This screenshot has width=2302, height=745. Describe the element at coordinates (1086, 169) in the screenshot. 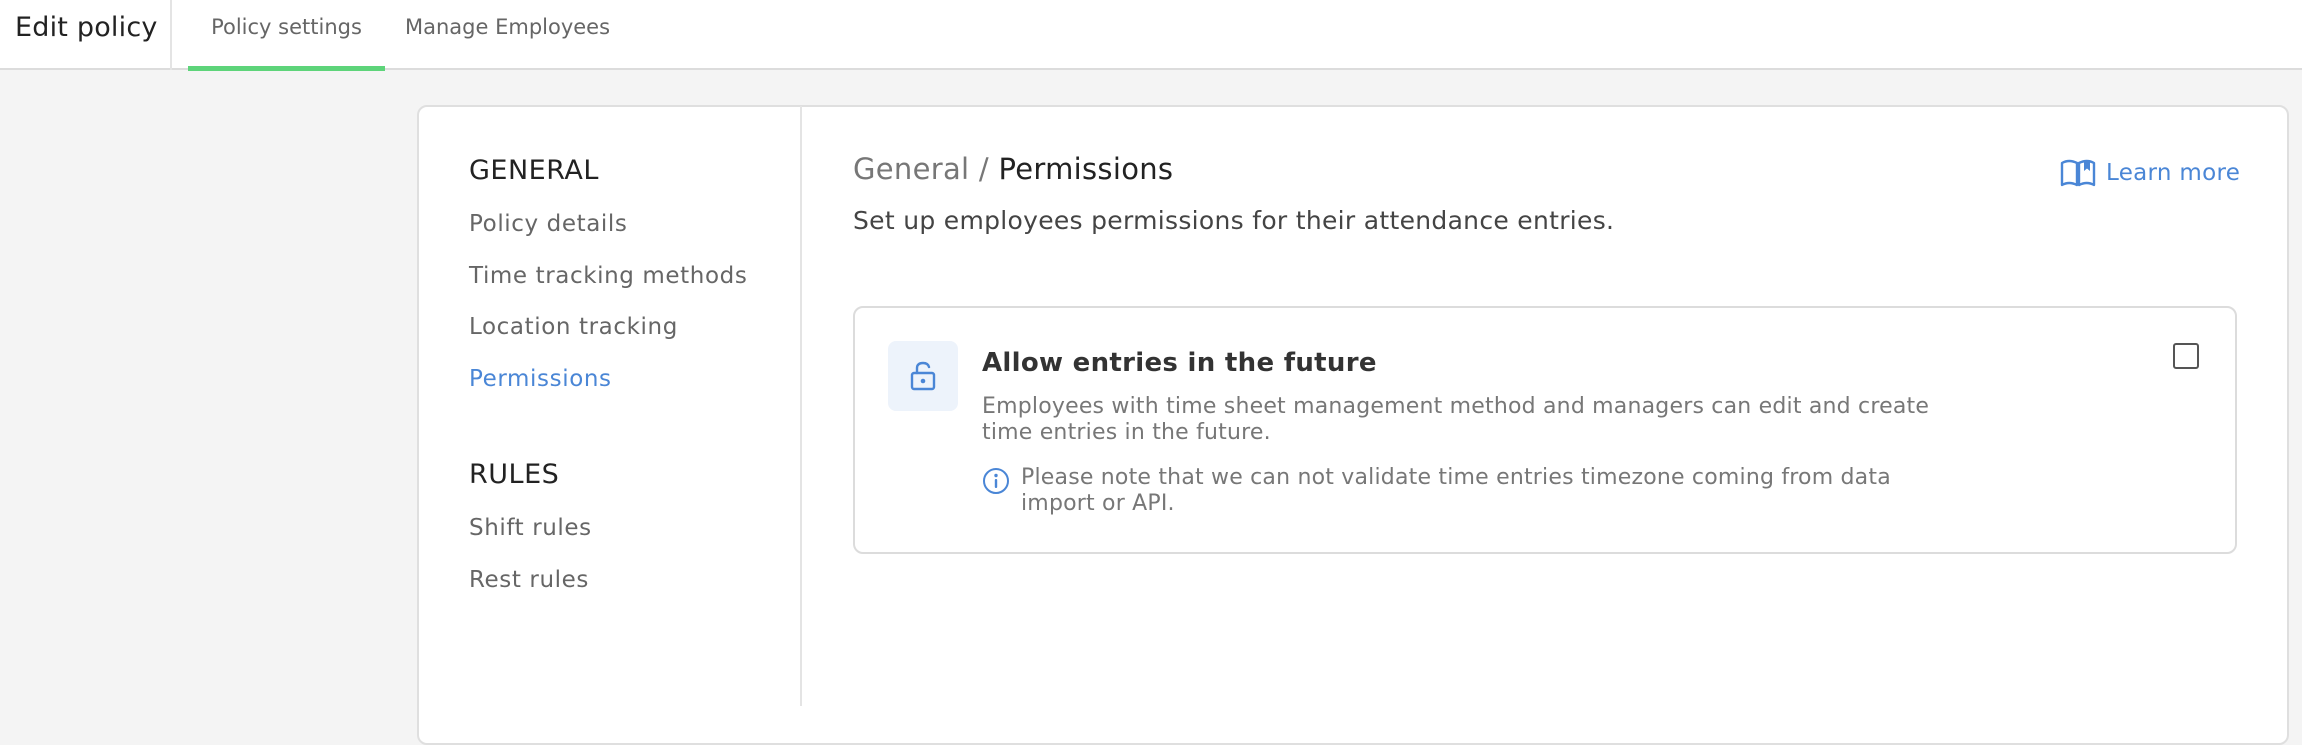

I see `breadcrumb-current: Permissions` at that location.